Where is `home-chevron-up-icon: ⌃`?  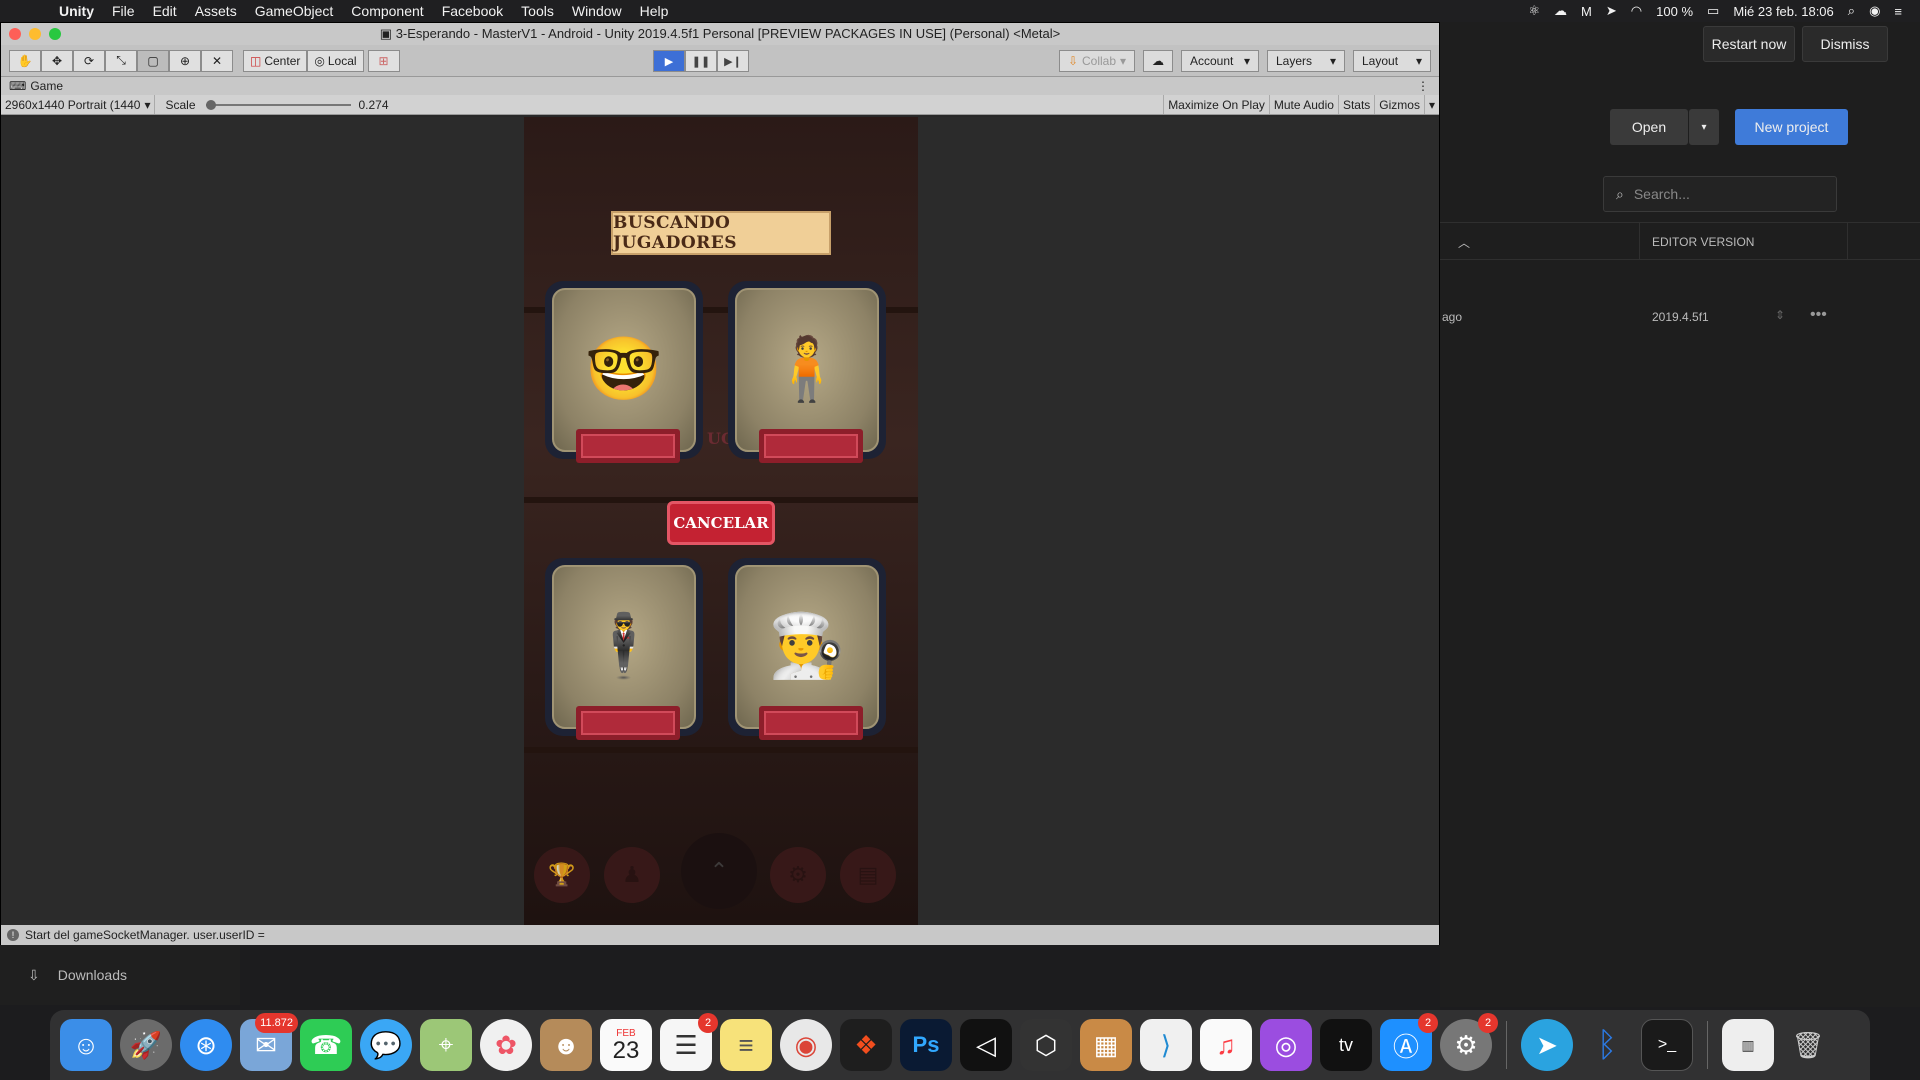 home-chevron-up-icon: ⌃ is located at coordinates (719, 871).